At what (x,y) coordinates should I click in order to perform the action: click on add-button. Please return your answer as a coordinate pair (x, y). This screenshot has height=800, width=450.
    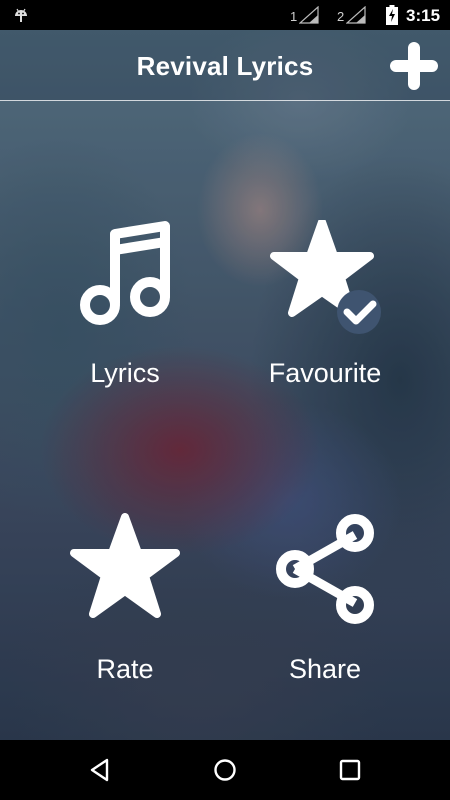
    Looking at the image, I should click on (414, 66).